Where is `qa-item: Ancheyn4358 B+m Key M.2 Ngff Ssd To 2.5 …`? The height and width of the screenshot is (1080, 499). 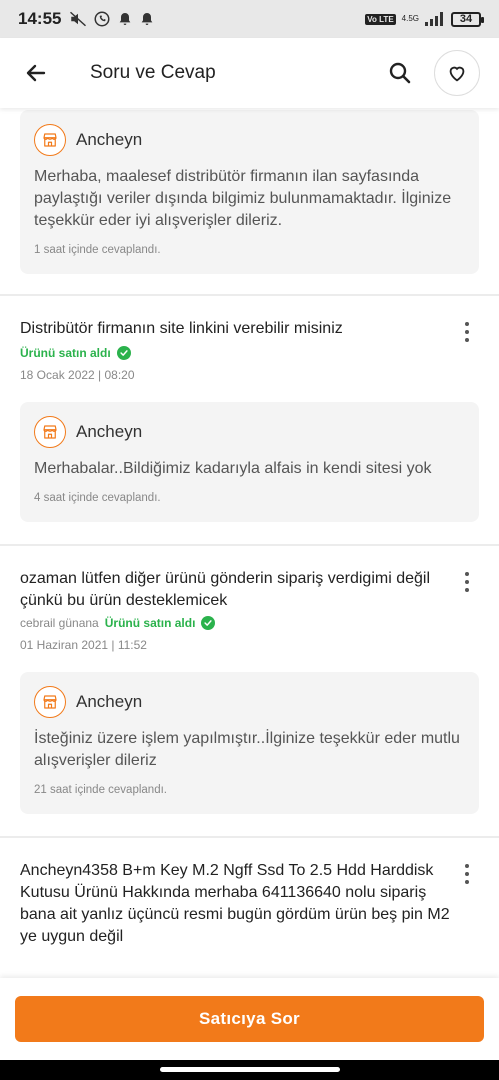 qa-item: Ancheyn4358 B+m Key M.2 Ngff Ssd To 2.5 … is located at coordinates (249, 904).